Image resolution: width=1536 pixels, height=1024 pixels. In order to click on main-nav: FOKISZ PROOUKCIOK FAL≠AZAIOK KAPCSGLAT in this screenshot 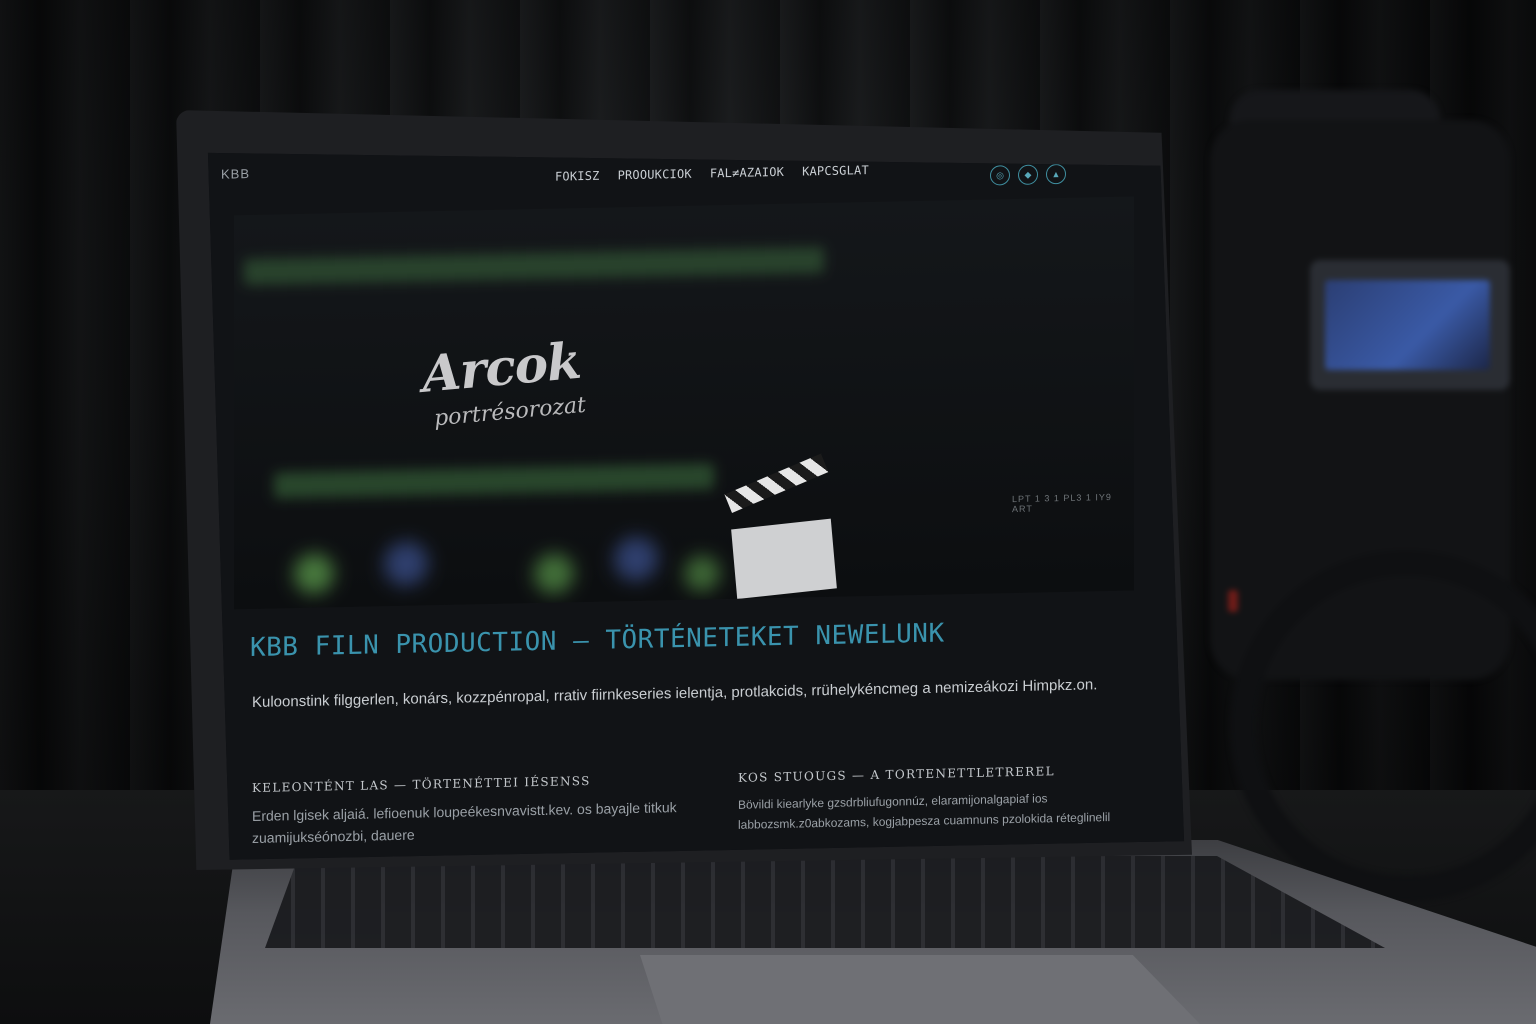, I will do `click(721, 173)`.